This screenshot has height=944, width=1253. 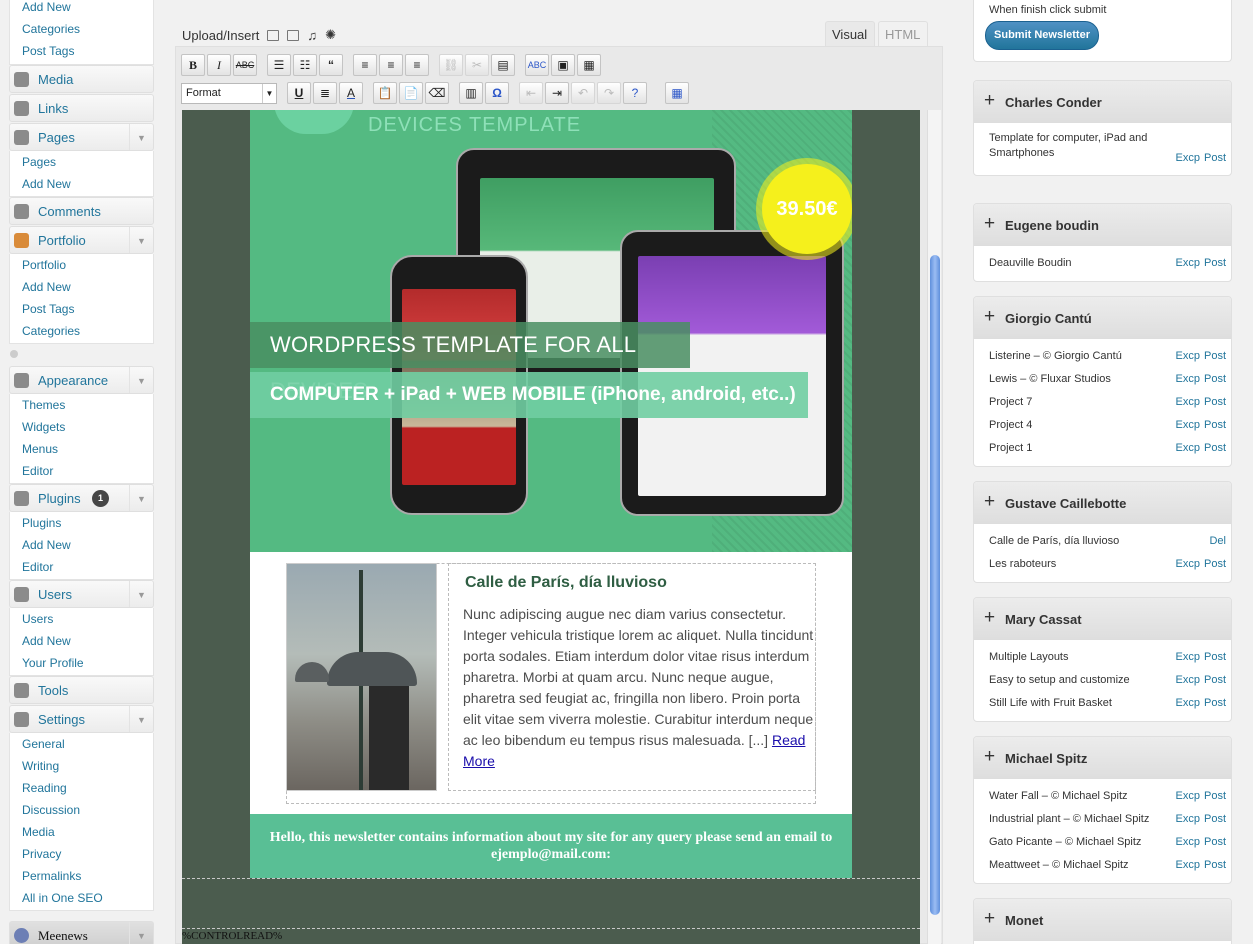 What do you see at coordinates (81, 690) in the screenshot?
I see `menu-tools: Tools` at bounding box center [81, 690].